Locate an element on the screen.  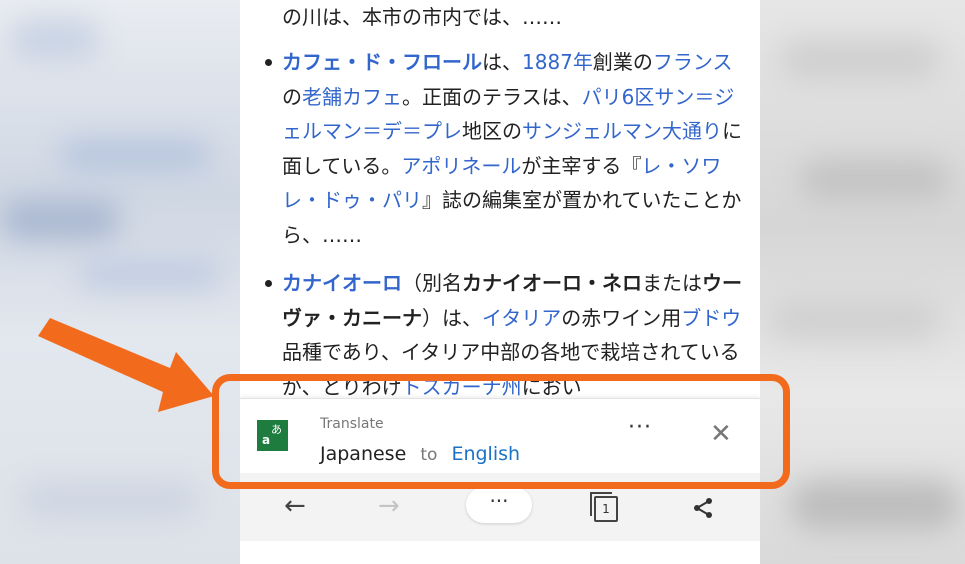
annotation-highlight-box is located at coordinates (501, 431).